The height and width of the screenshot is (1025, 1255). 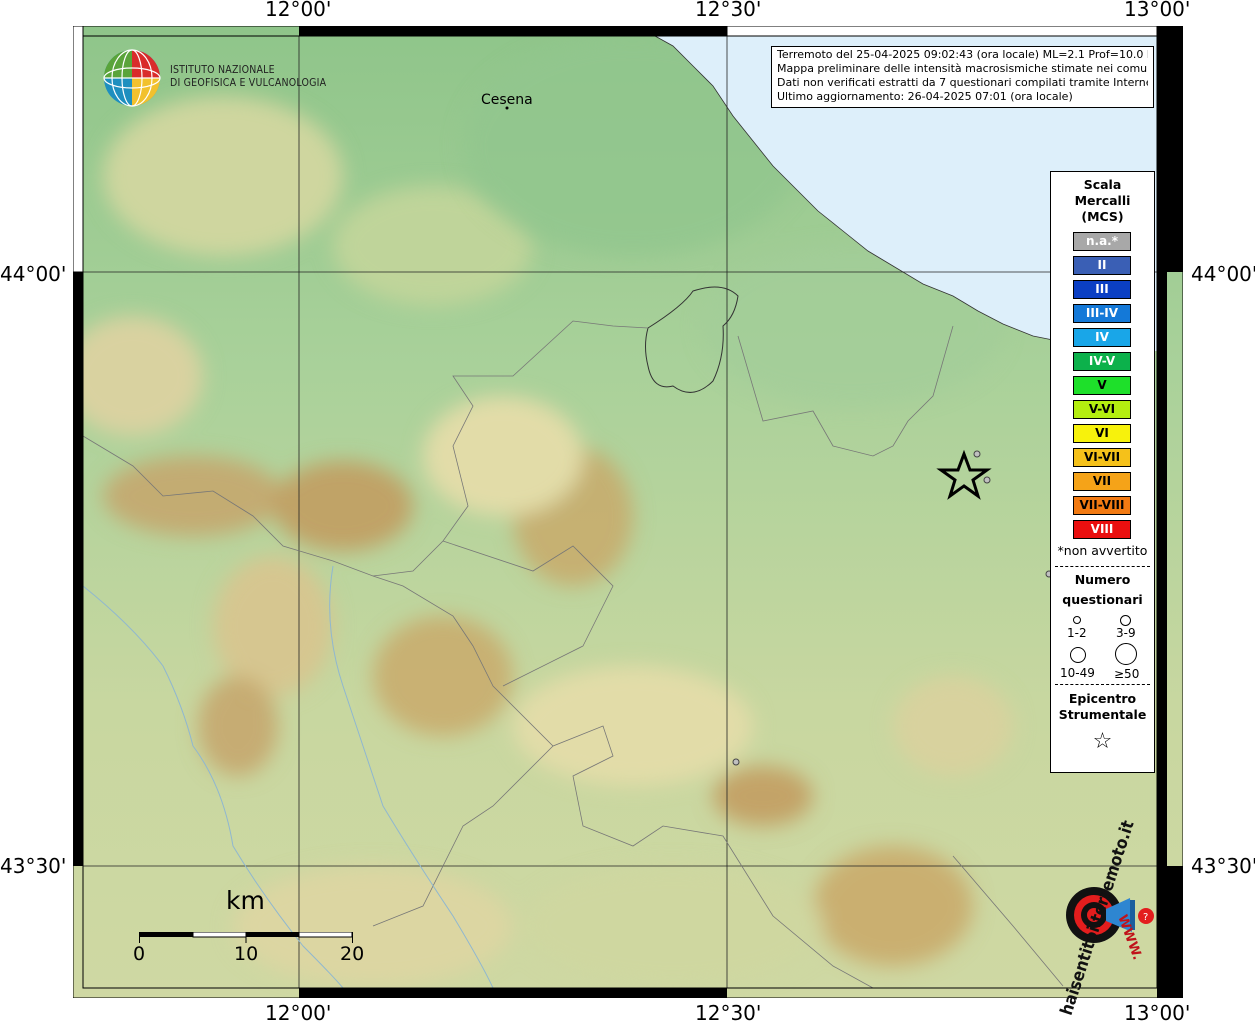 I want to click on intensity-swatch: VI, so click(x=1102, y=433).